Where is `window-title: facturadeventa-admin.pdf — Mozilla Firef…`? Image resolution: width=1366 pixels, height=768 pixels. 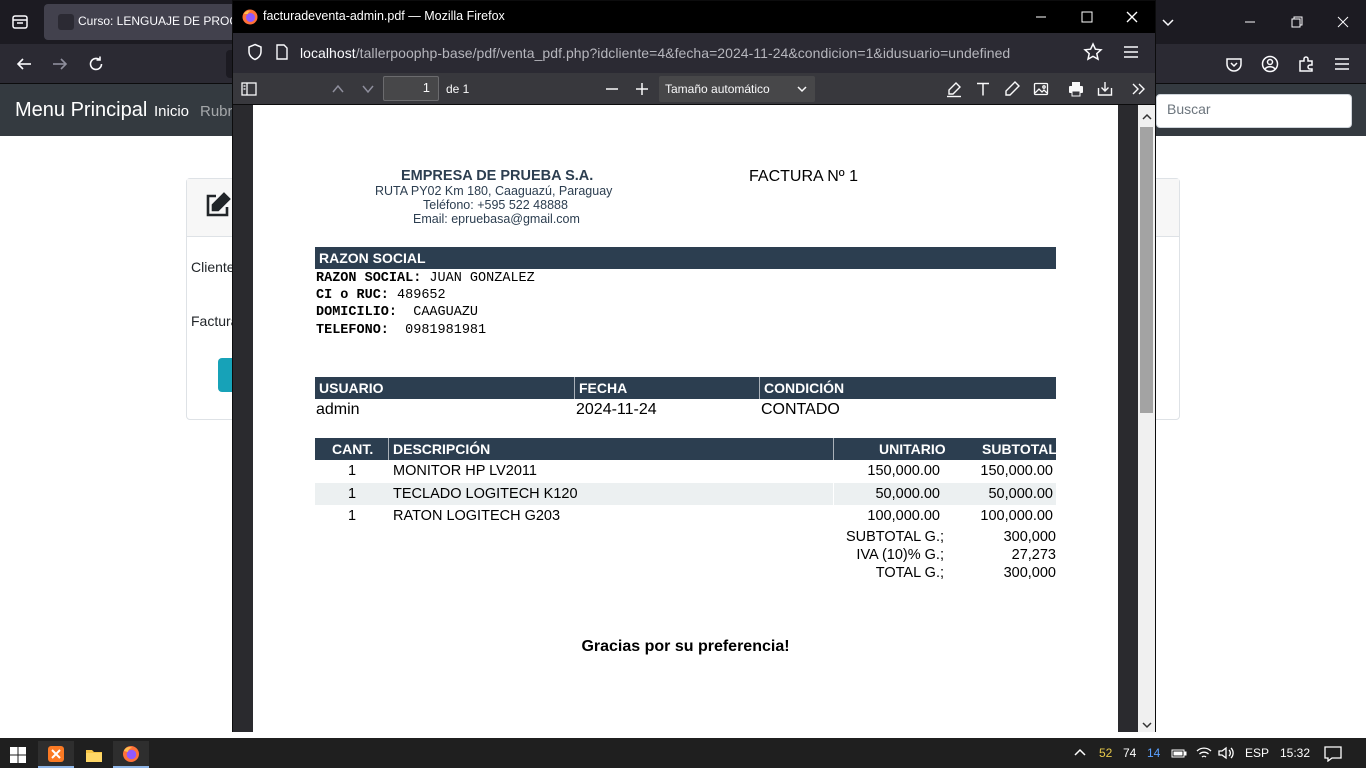
window-title: facturadeventa-admin.pdf — Mozilla Firef… is located at coordinates (384, 16).